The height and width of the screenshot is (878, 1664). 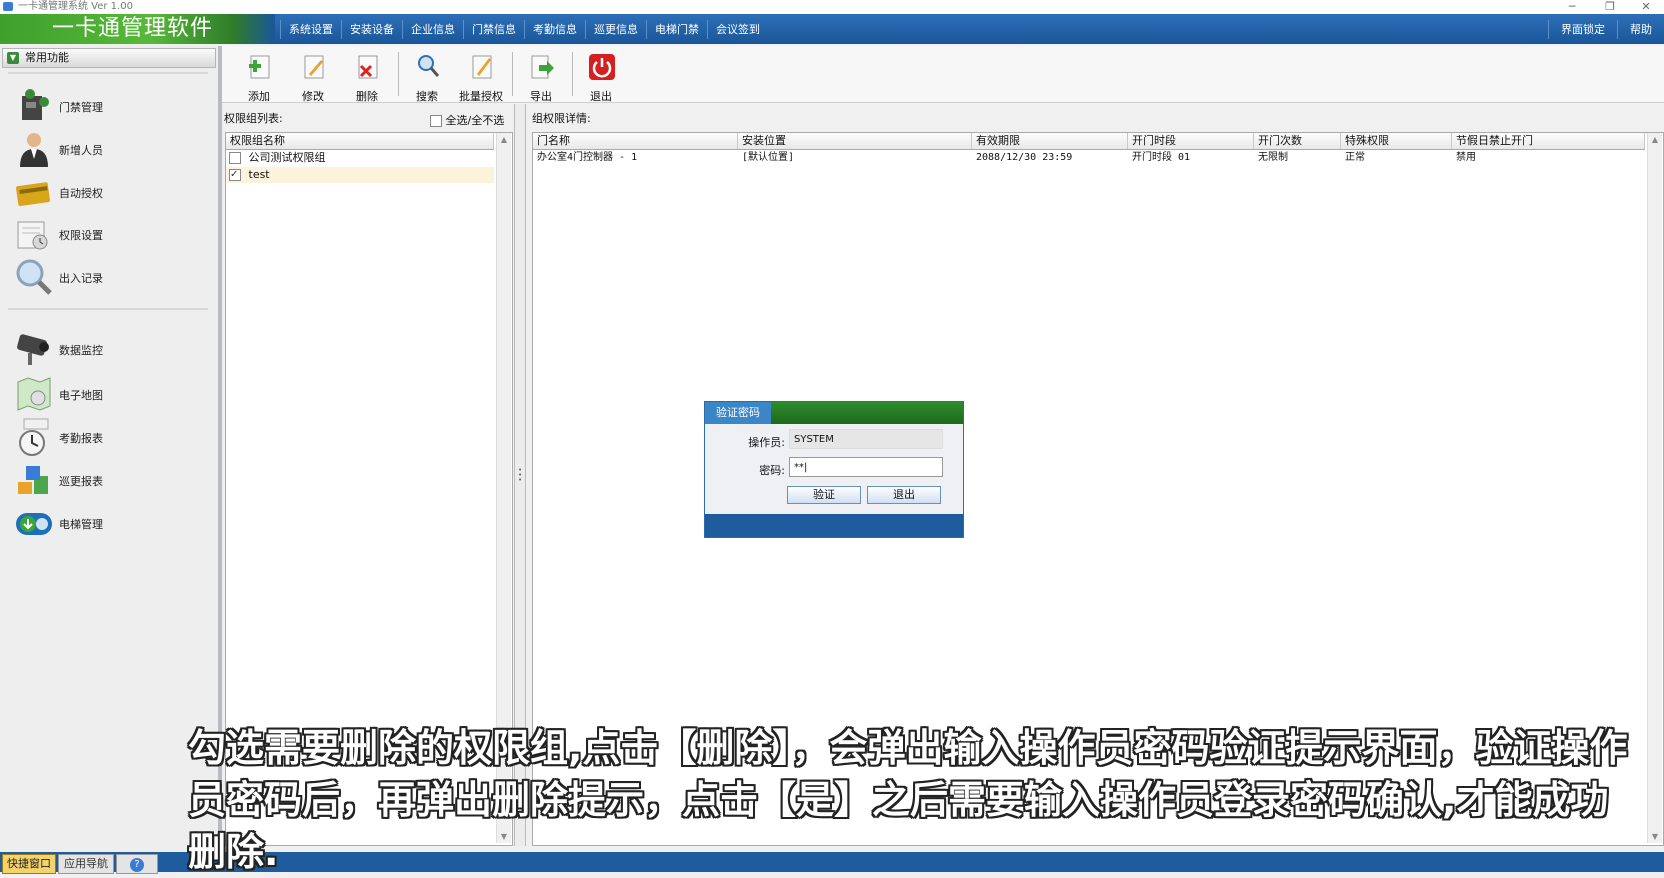 What do you see at coordinates (368, 67) in the screenshot?
I see `delete-icon` at bounding box center [368, 67].